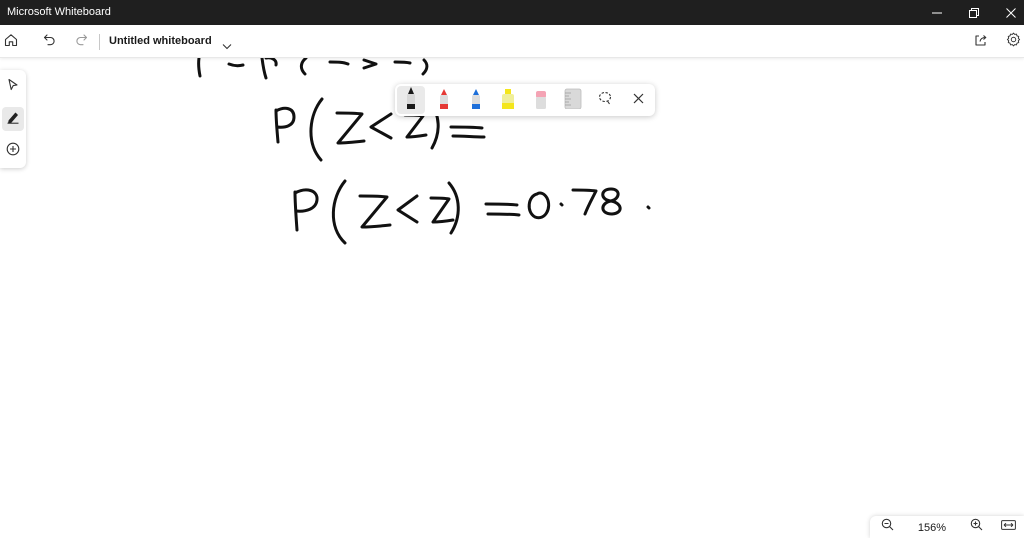 Image resolution: width=1024 pixels, height=538 pixels. I want to click on share-button, so click(981, 42).